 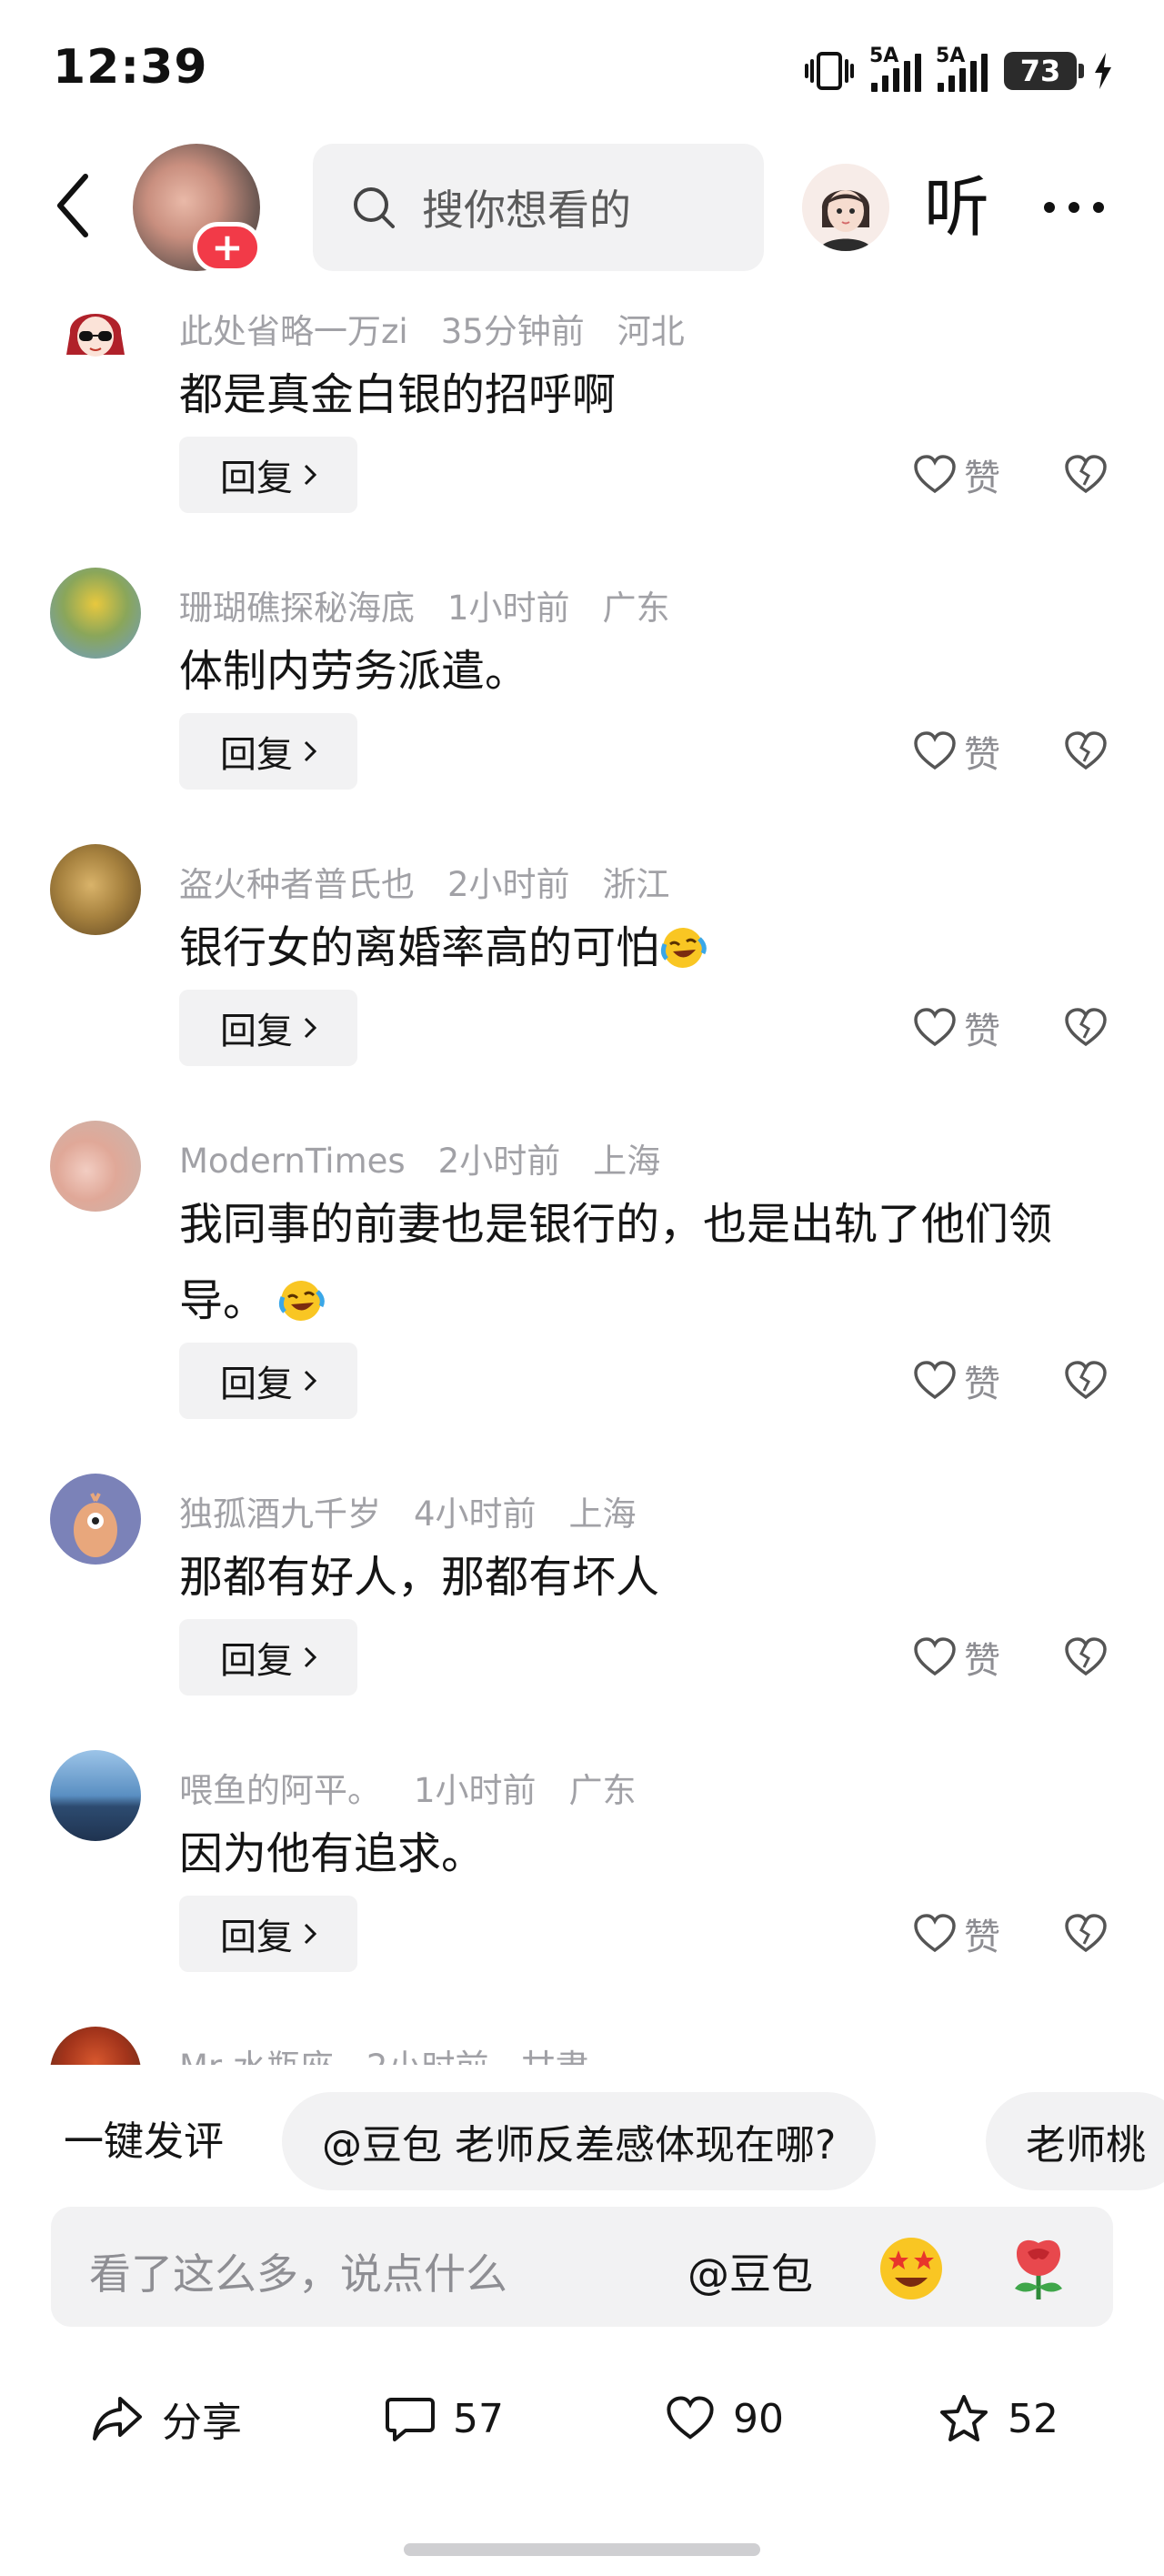 I want to click on comment-meta: ModernTimes 2小时前 上海, so click(x=436, y=1157).